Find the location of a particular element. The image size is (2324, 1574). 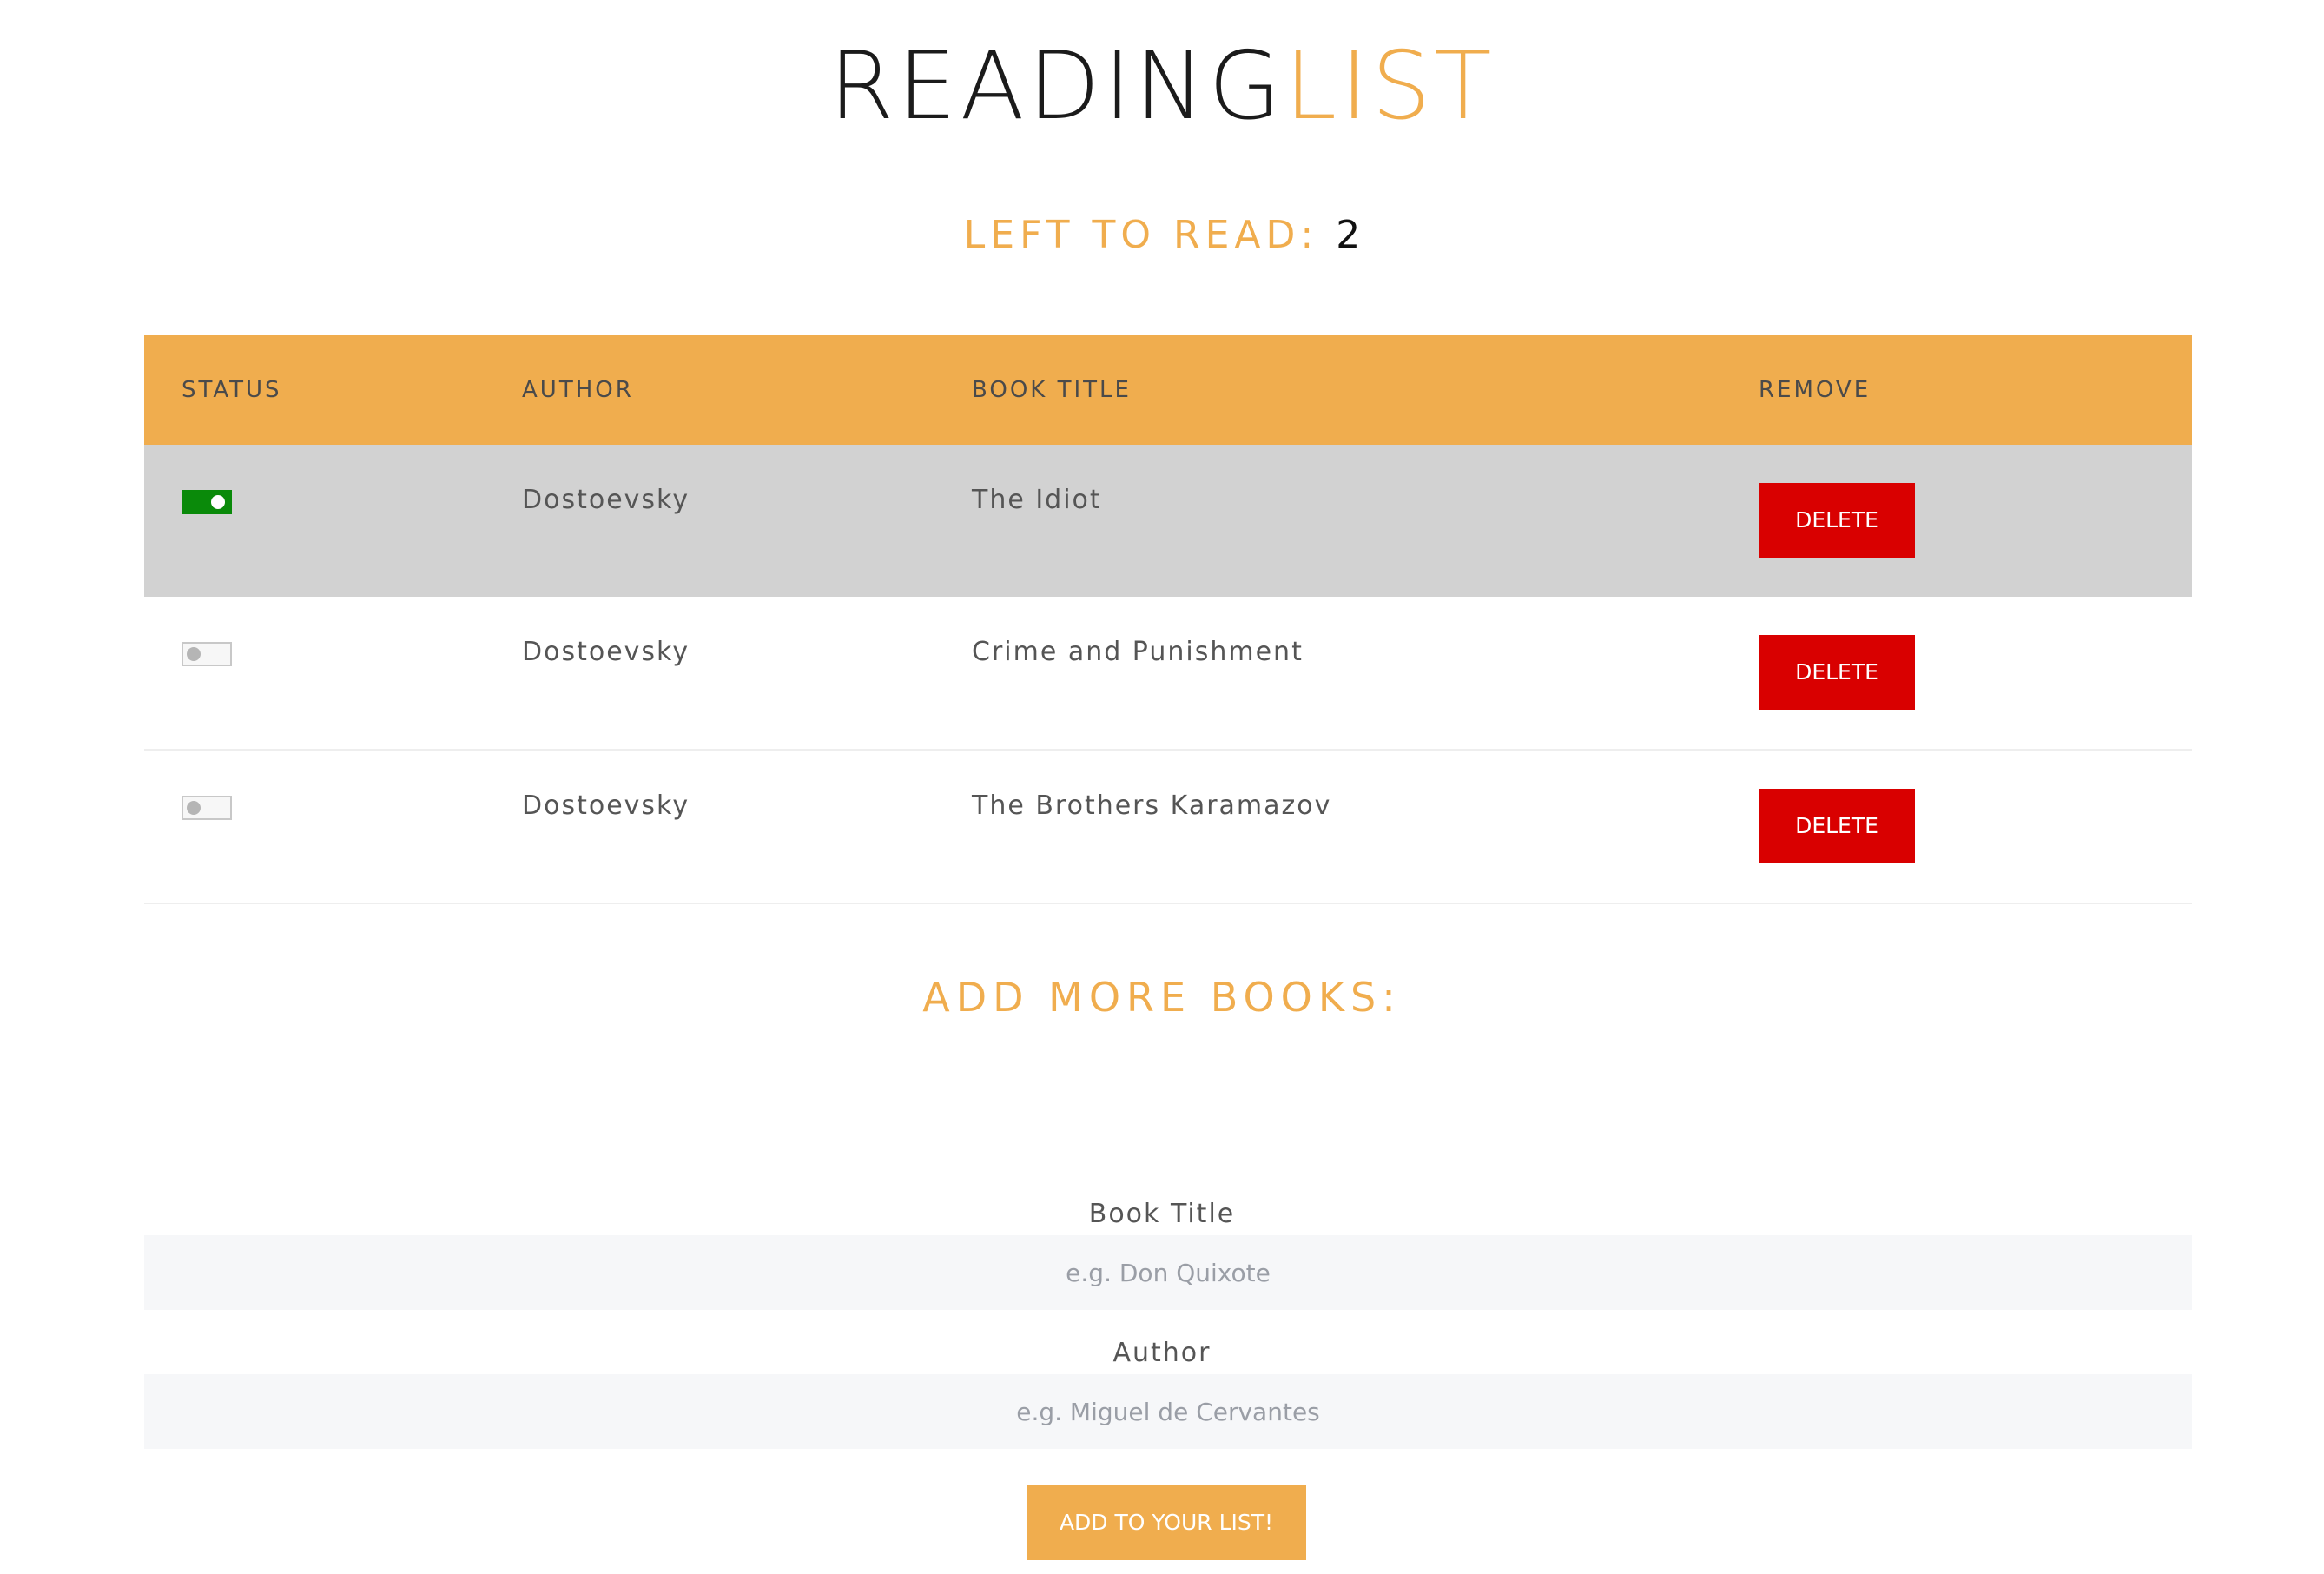

add-to-list-button: ADD TO YOUR LIST! is located at coordinates (1166, 1522).